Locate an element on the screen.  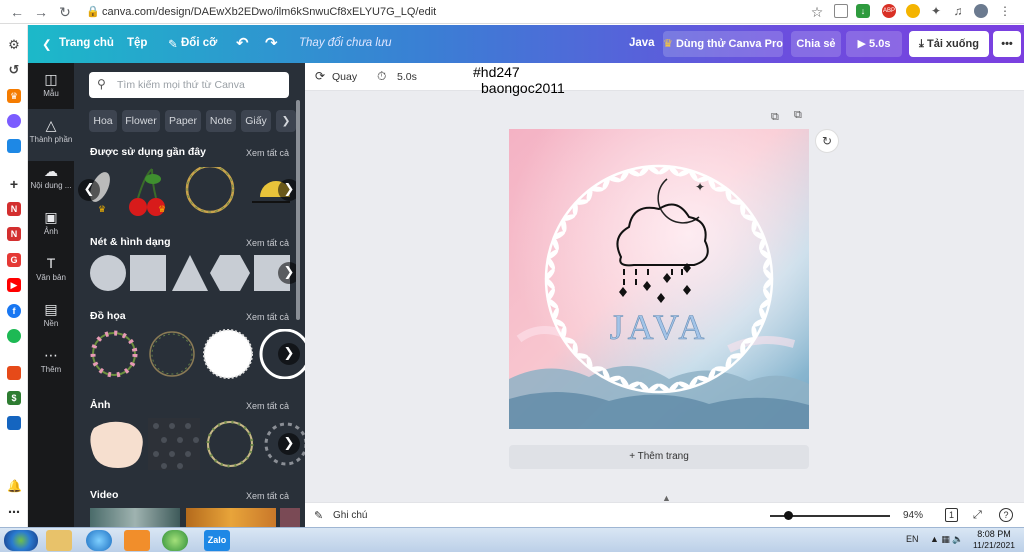
youtube-icon: ▶ is located at coordinates (14, 285).